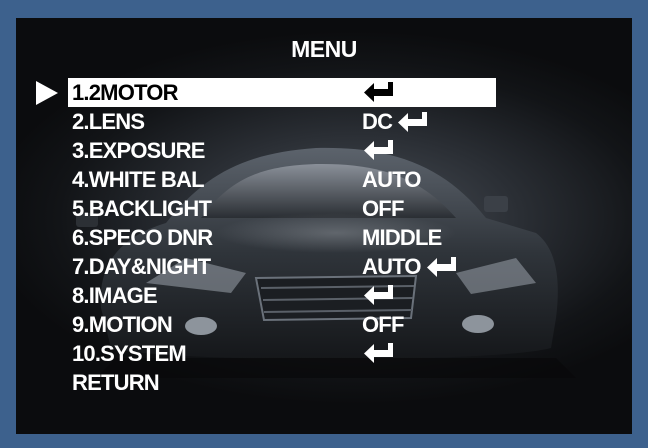  What do you see at coordinates (324, 208) in the screenshot?
I see `menu-item-4: 5.BACKLIGHT OFF` at bounding box center [324, 208].